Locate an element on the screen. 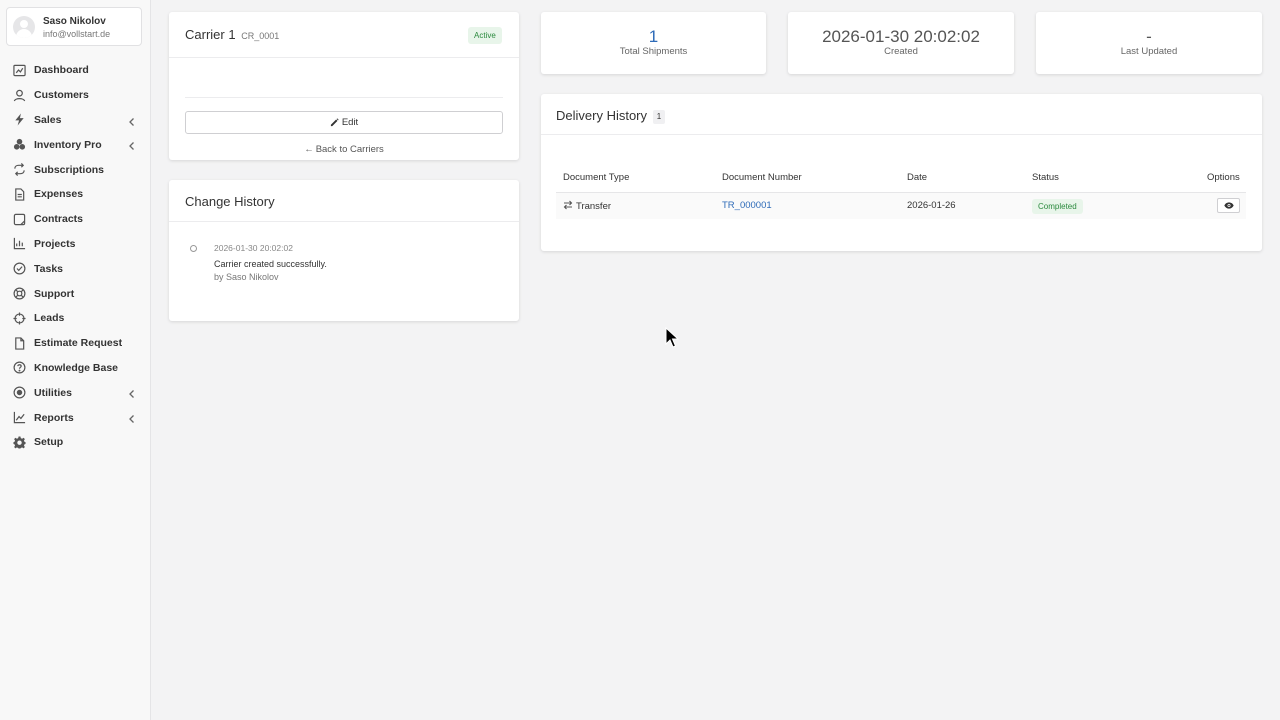  sidebar-item-subscriptions: Subscriptions is located at coordinates (75, 169).